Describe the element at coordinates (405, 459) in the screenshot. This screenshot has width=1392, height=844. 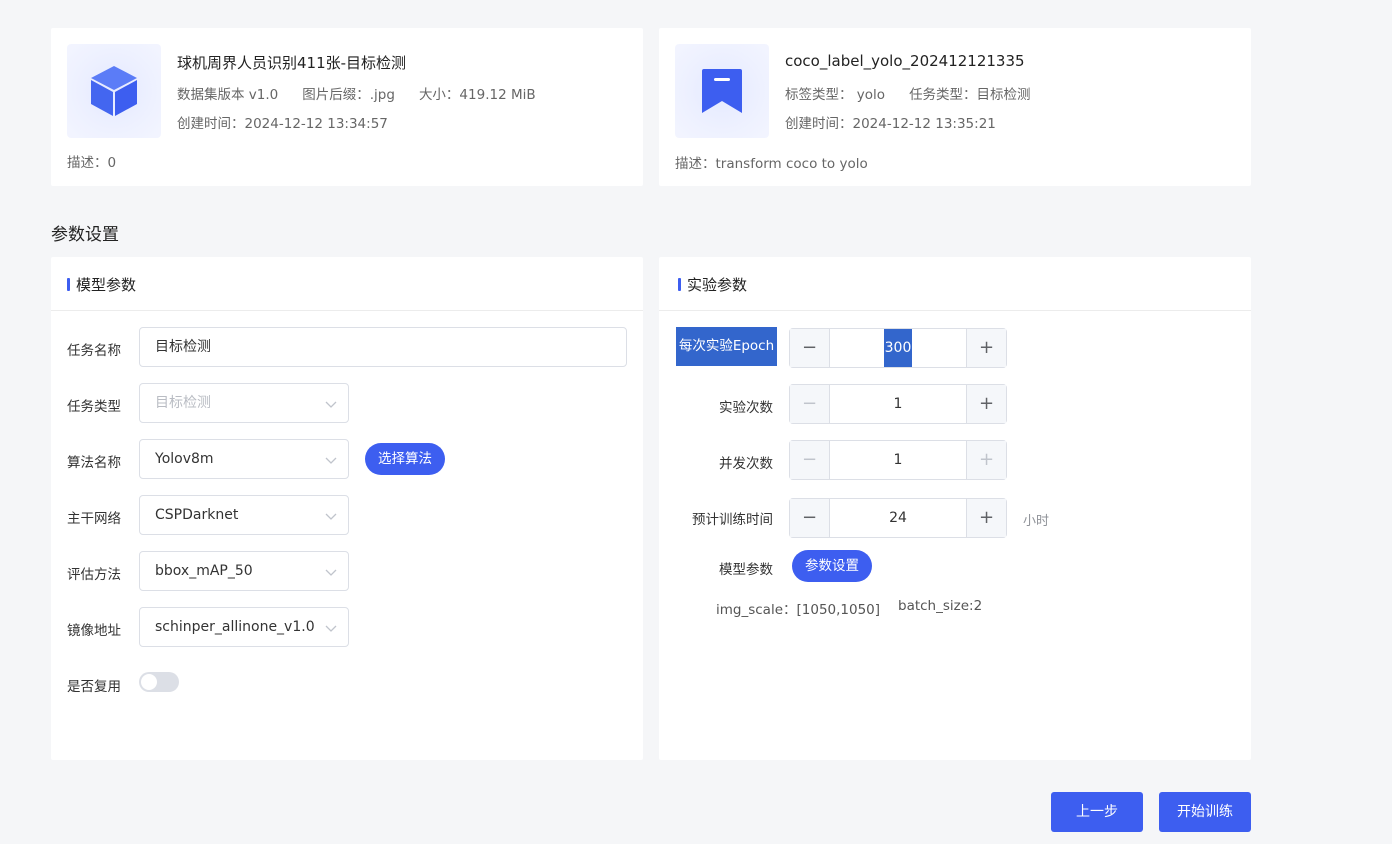
I see `select-algorithm-button: 选择算法` at that location.